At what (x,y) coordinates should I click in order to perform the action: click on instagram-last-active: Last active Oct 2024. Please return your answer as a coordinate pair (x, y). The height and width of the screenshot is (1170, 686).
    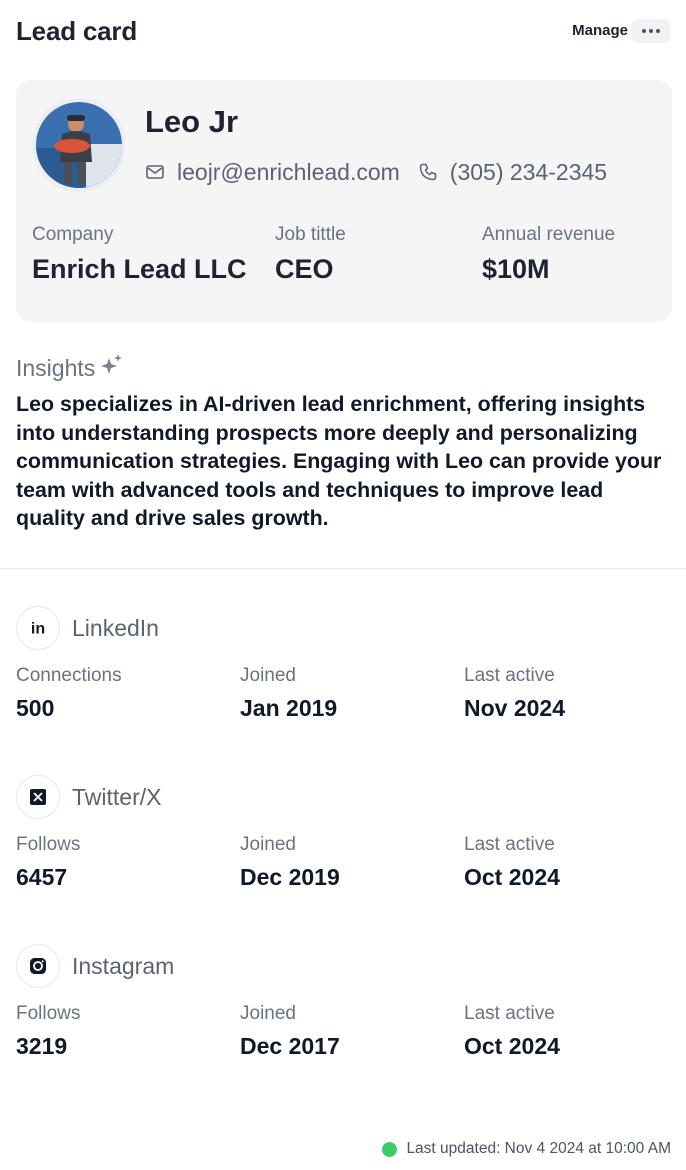
    Looking at the image, I should click on (512, 1031).